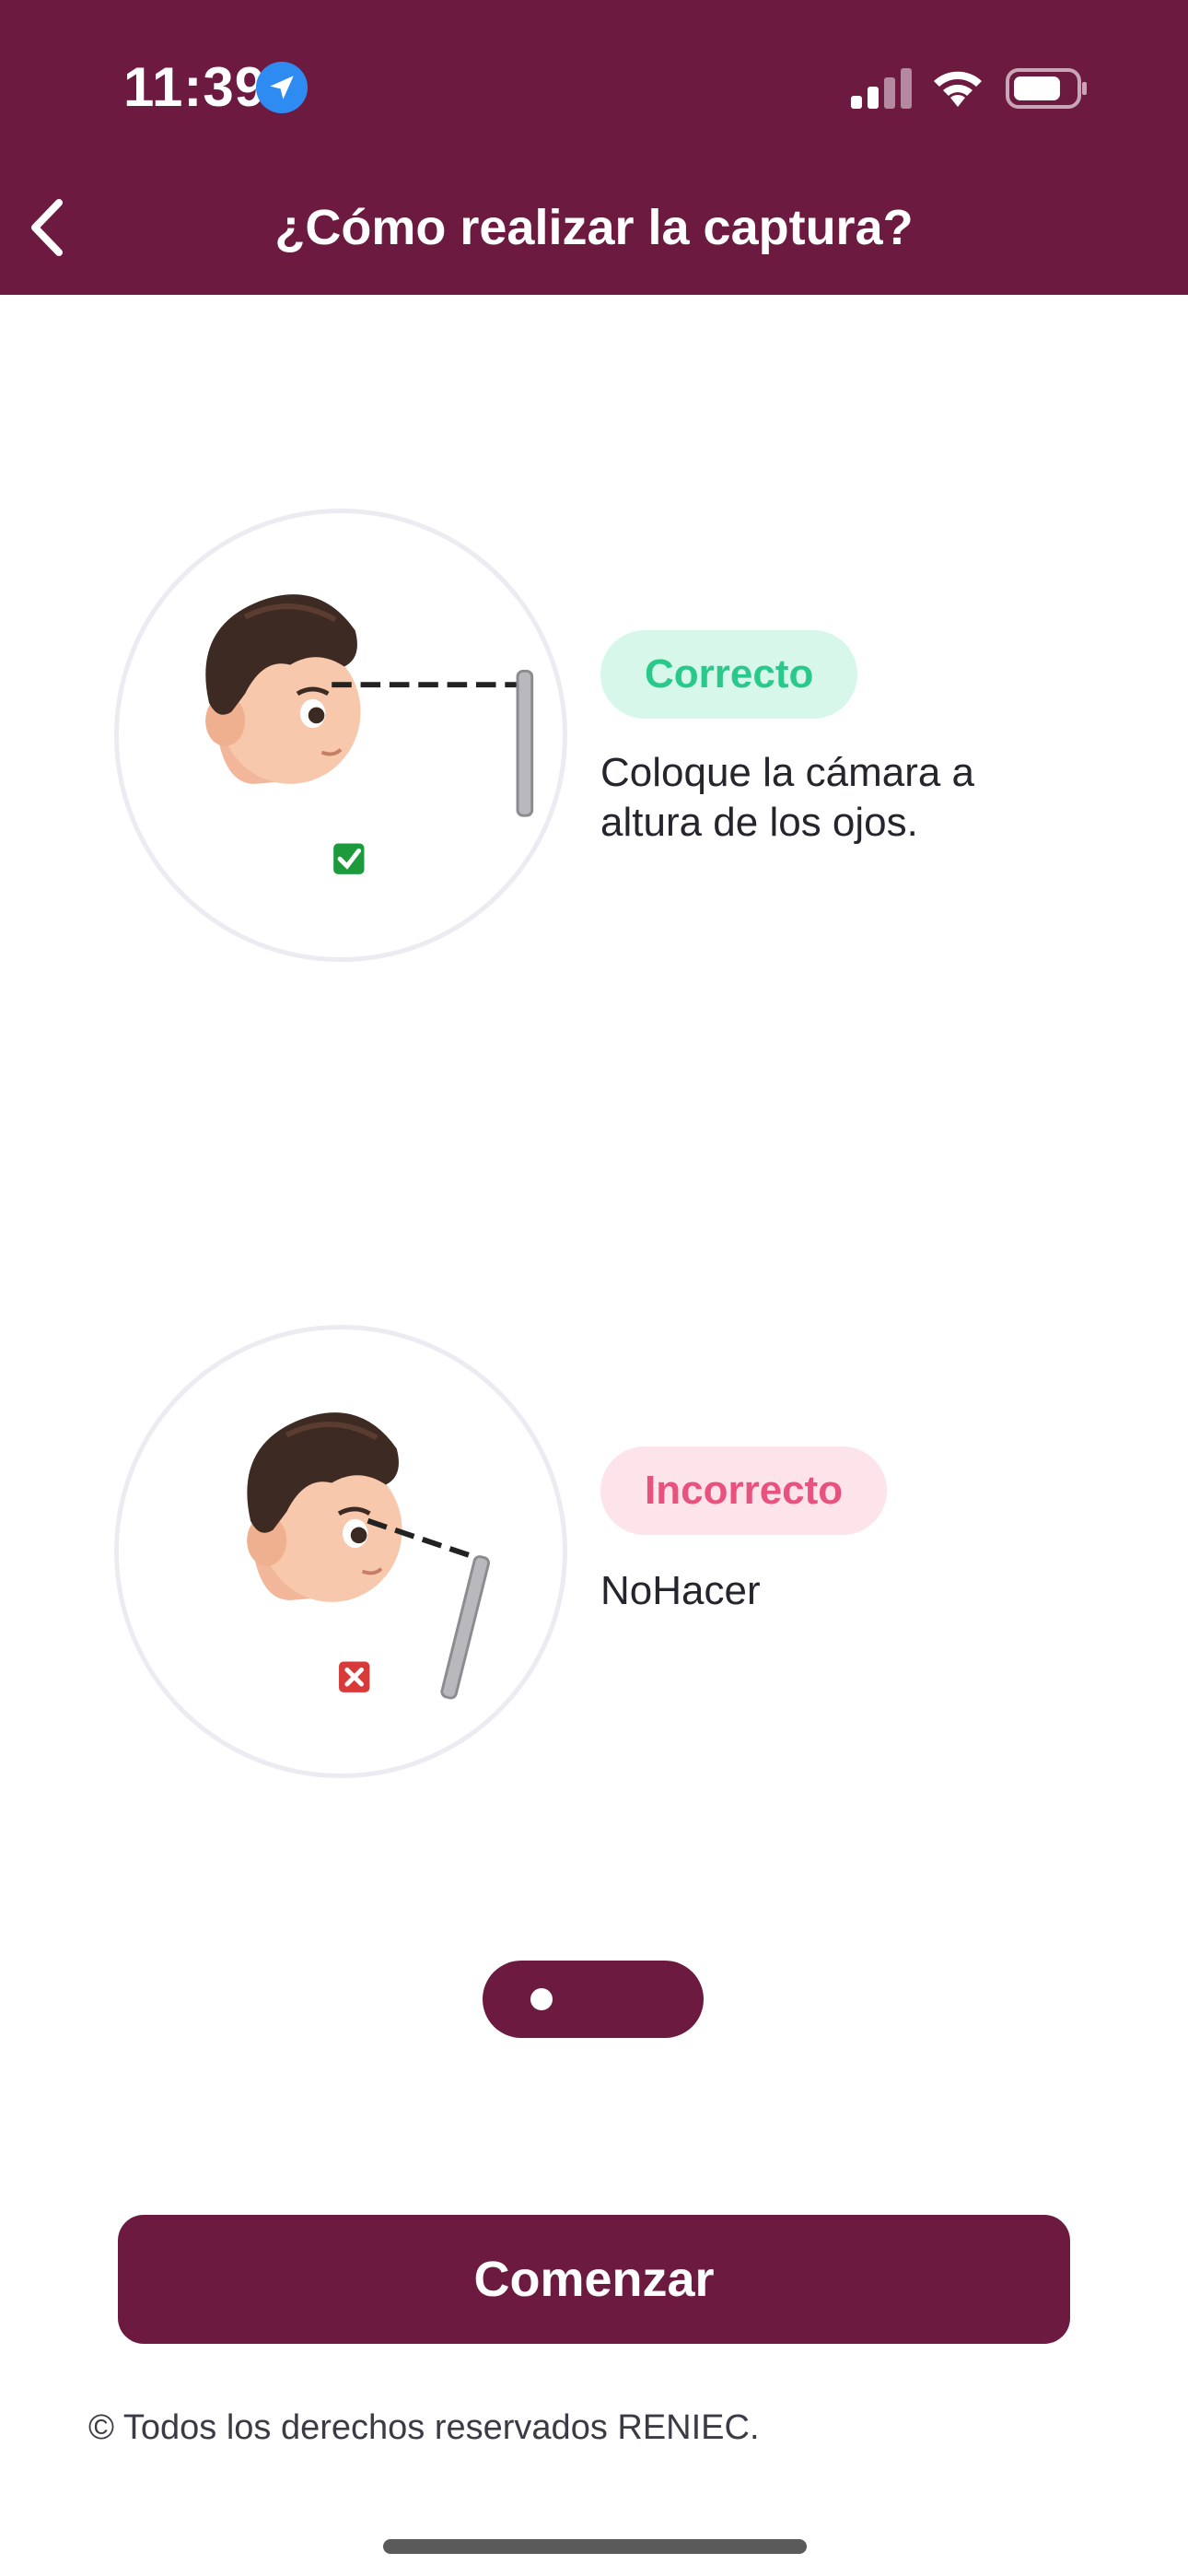  I want to click on cross-icon, so click(354, 1676).